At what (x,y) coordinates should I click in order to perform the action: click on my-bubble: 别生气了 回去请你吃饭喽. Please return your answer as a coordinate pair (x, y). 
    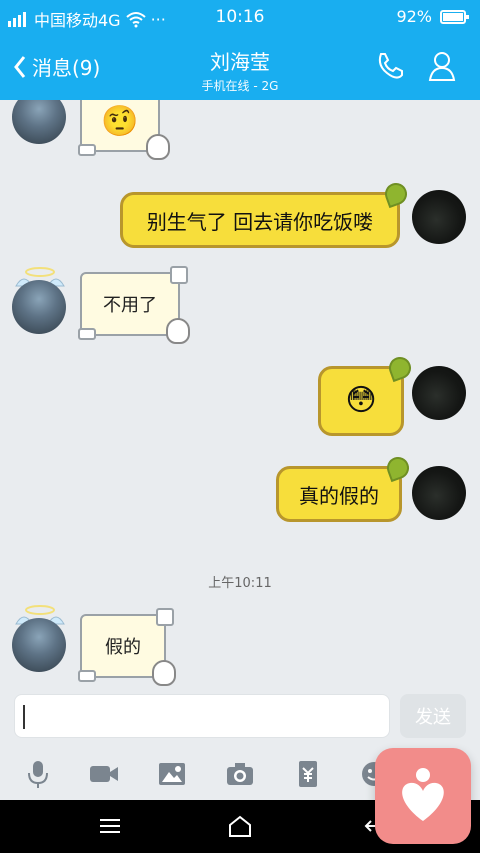
    Looking at the image, I should click on (260, 220).